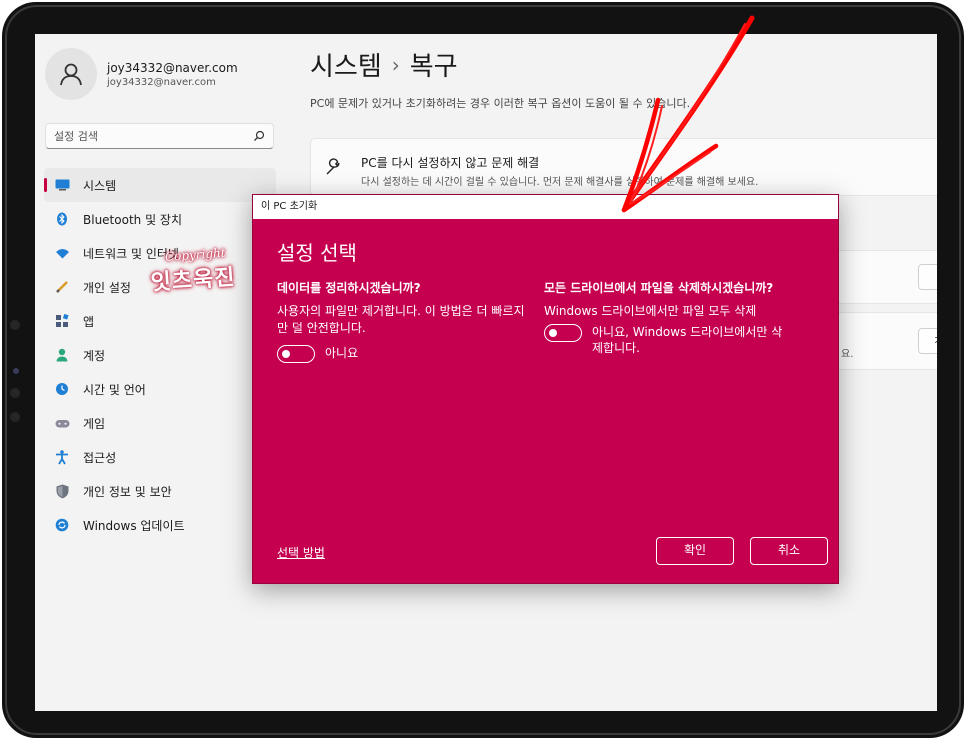 The image size is (966, 740). Describe the element at coordinates (659, 288) in the screenshot. I see `delete-drives-question: 모든 드라이브에서 파일을 삭제하시겠습니까?` at that location.